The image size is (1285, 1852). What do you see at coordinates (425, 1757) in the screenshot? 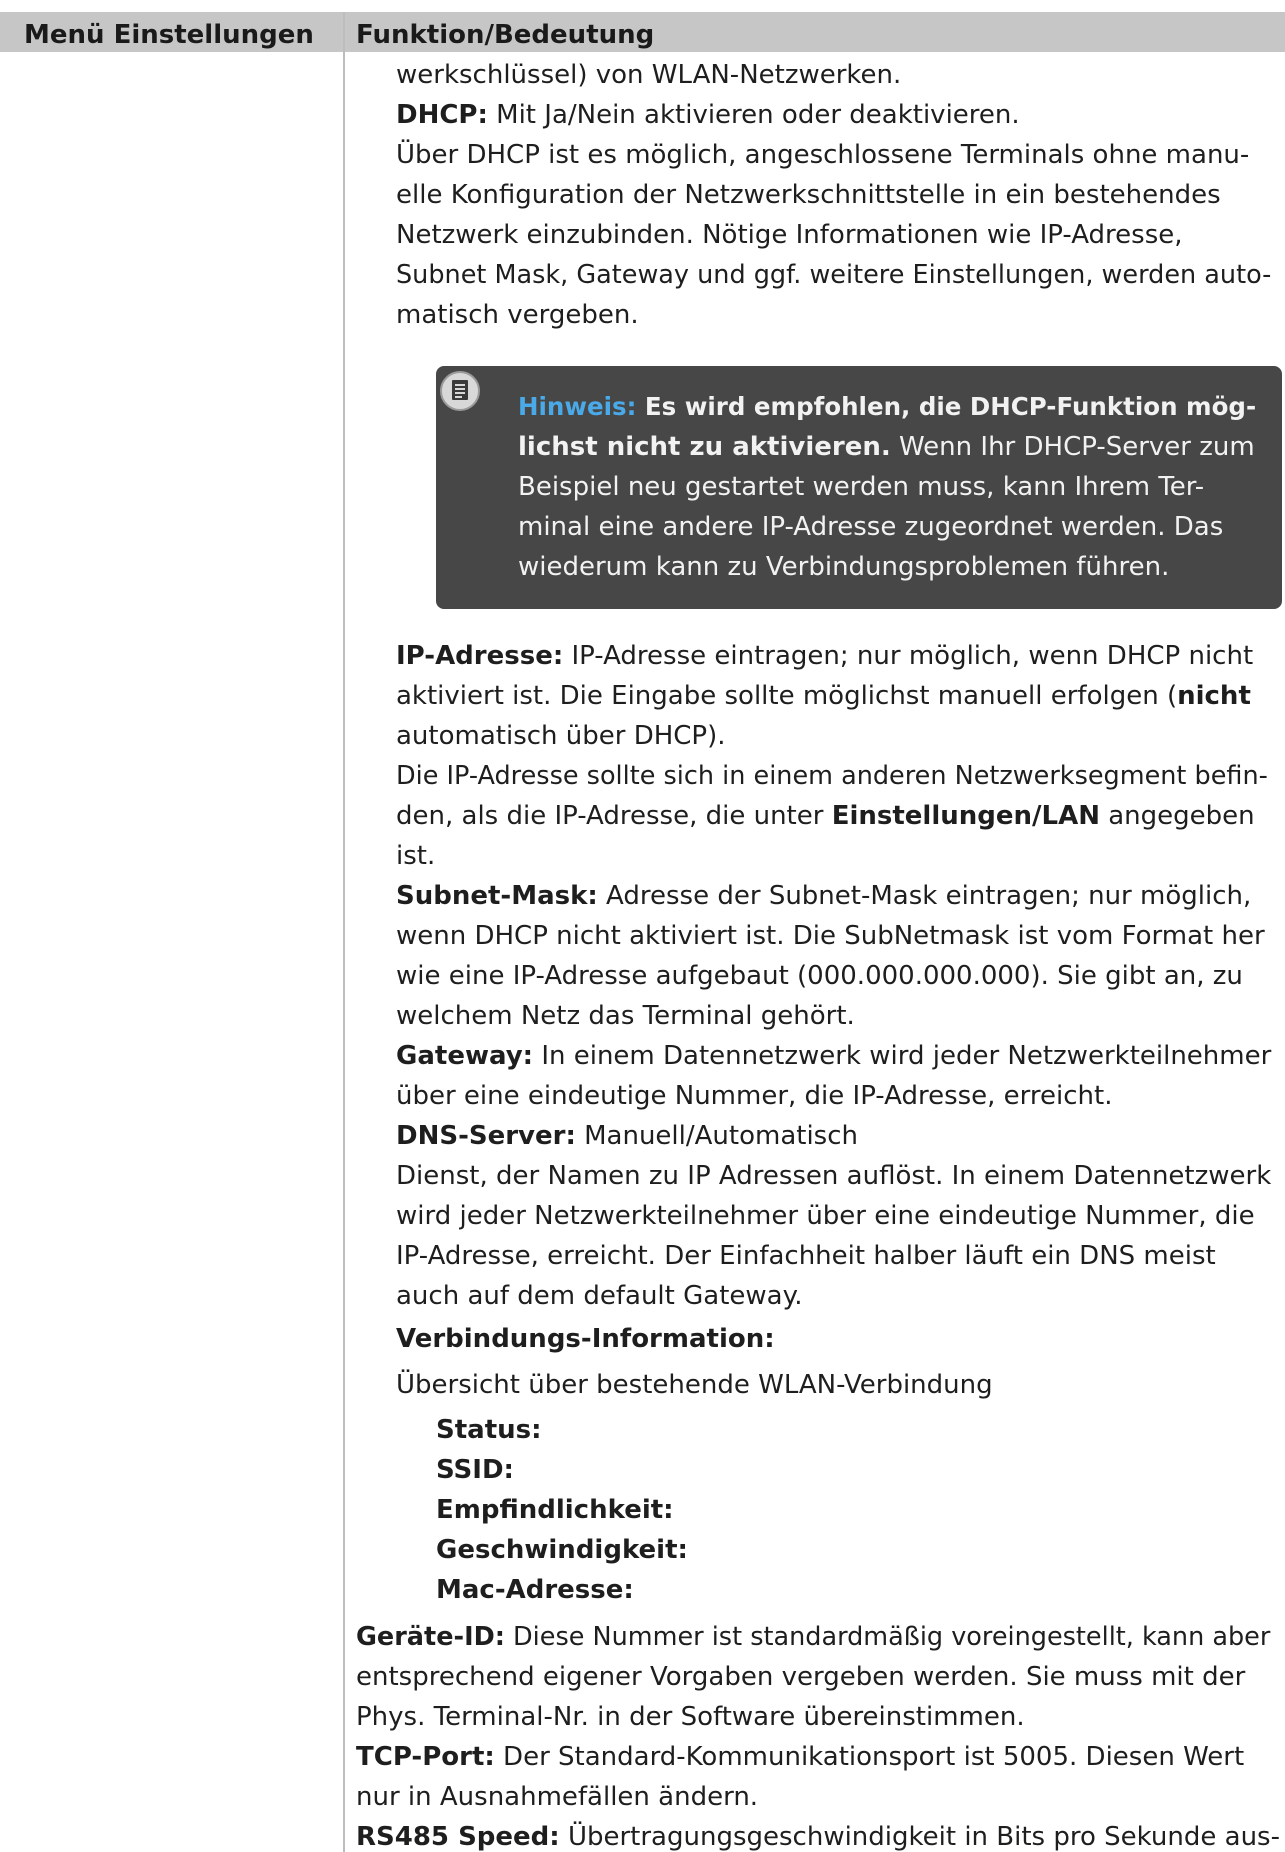
I see `term-tcp-port: TCP-Port:` at bounding box center [425, 1757].